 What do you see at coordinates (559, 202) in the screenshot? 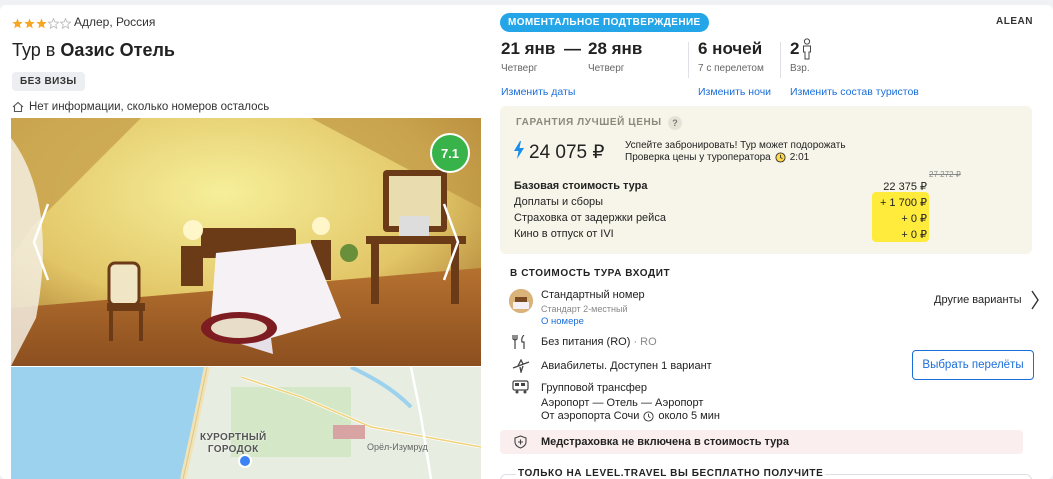
I see `price-row-fees-label: Доплаты и сборы` at bounding box center [559, 202].